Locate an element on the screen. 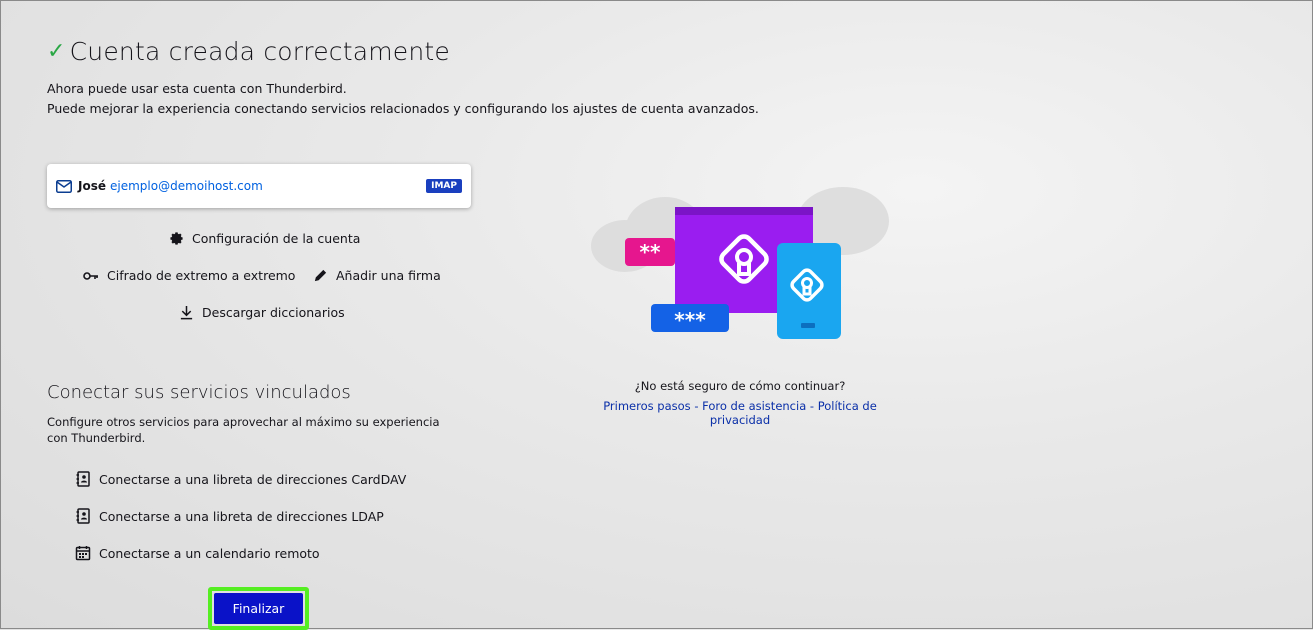  page-title-text: Cuenta creada correctamente is located at coordinates (260, 51).